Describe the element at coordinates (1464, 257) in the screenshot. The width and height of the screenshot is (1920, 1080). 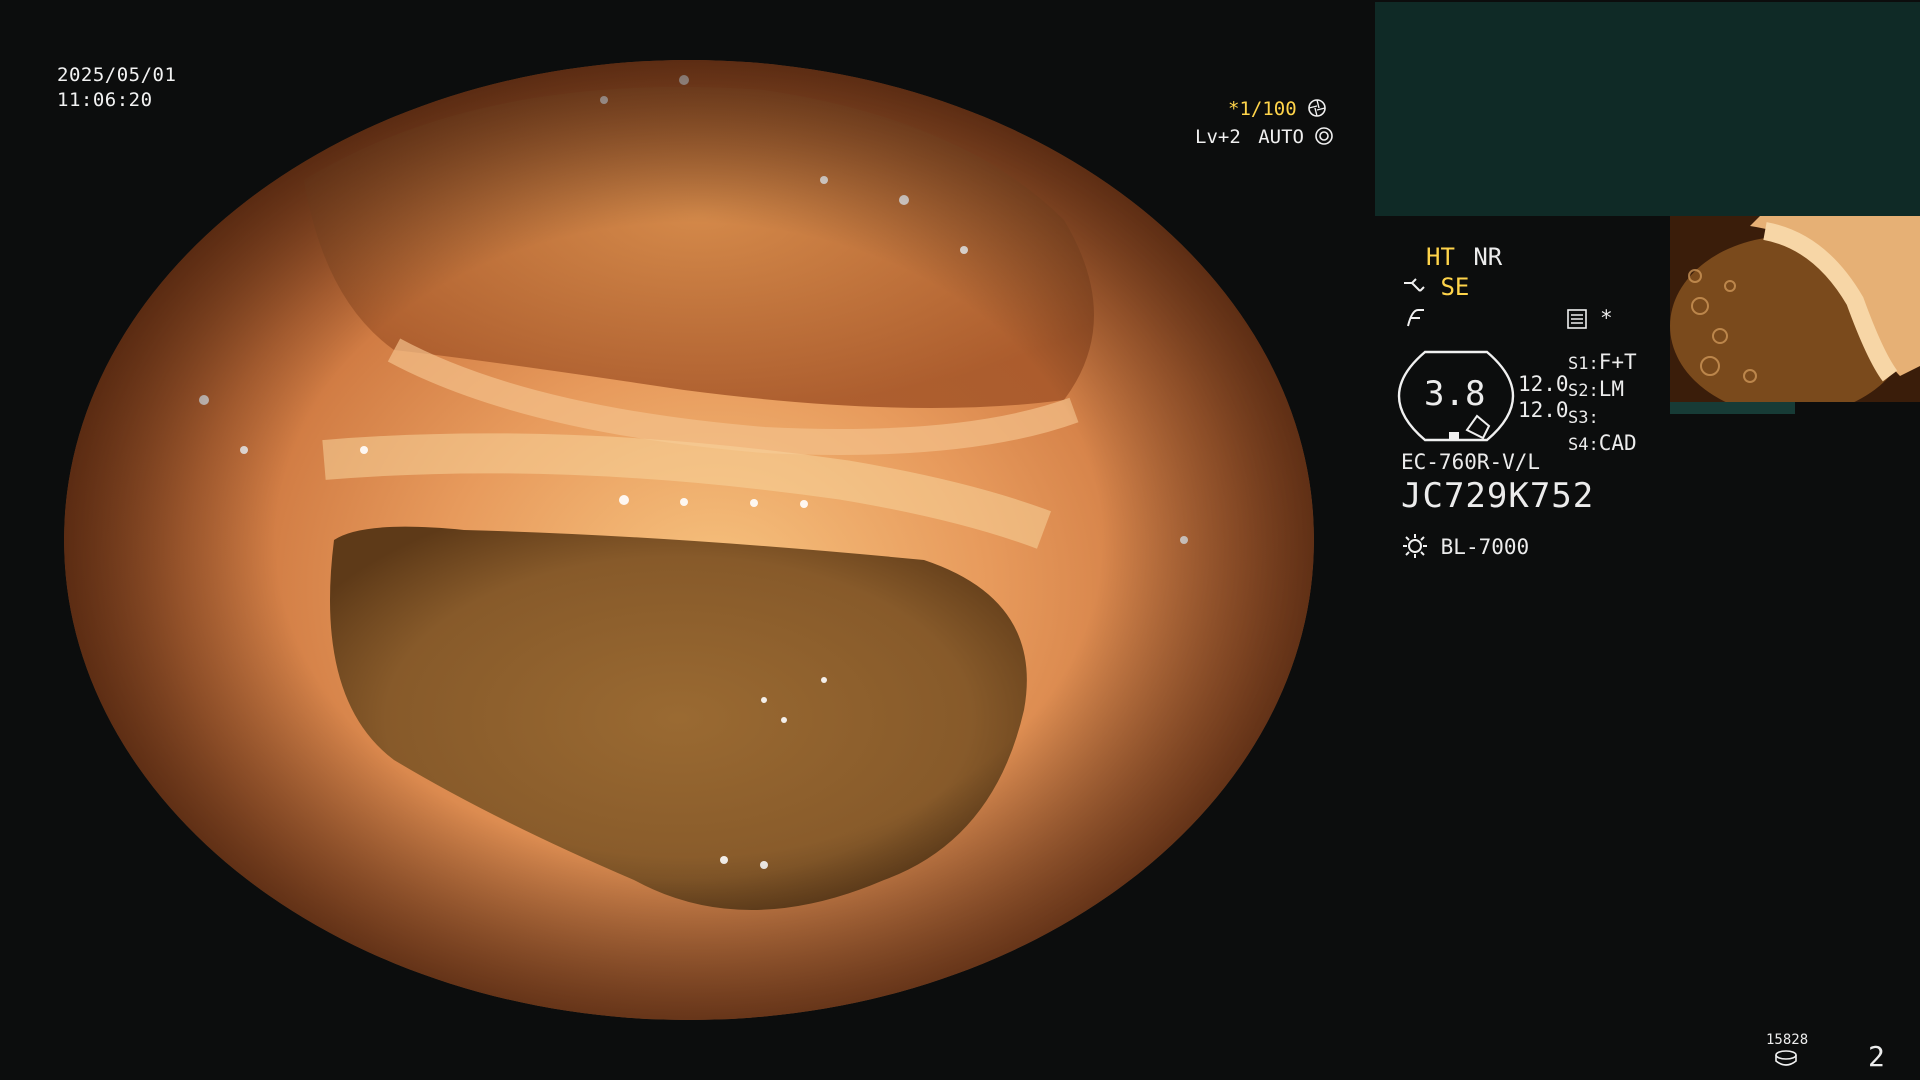
I see `enhancement-row: HT NR` at that location.